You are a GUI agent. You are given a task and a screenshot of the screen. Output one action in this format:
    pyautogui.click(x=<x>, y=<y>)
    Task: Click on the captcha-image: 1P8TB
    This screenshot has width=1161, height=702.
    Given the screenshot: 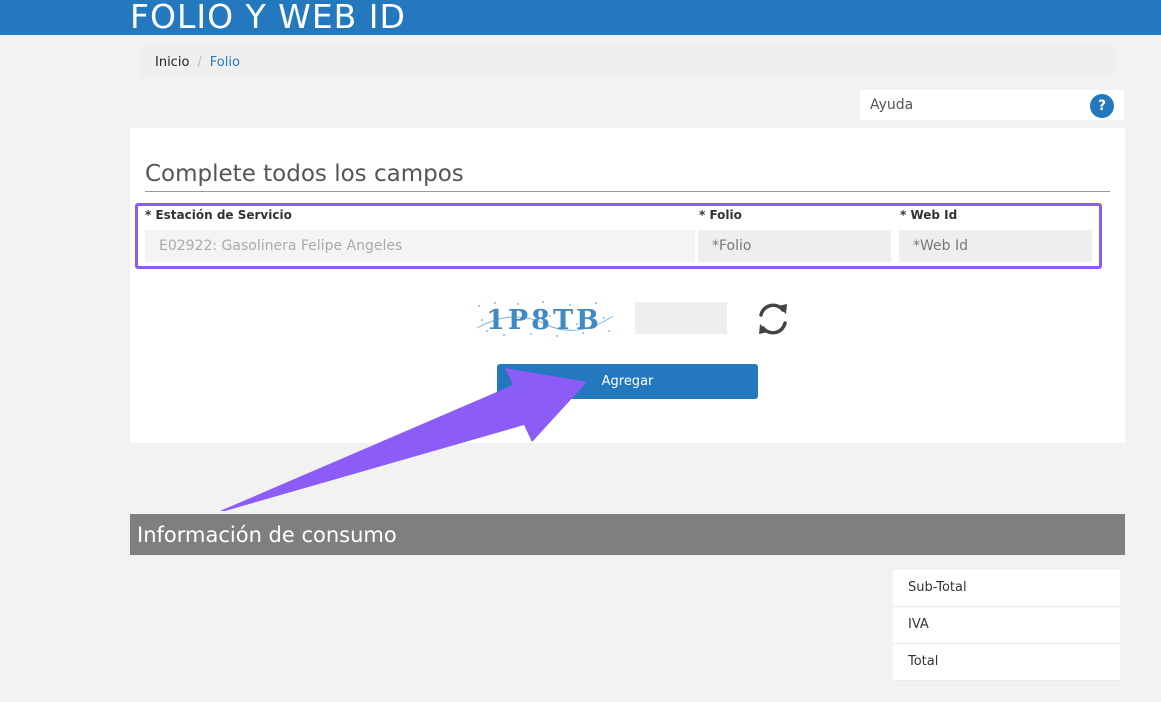 What is the action you would take?
    pyautogui.click(x=544, y=319)
    